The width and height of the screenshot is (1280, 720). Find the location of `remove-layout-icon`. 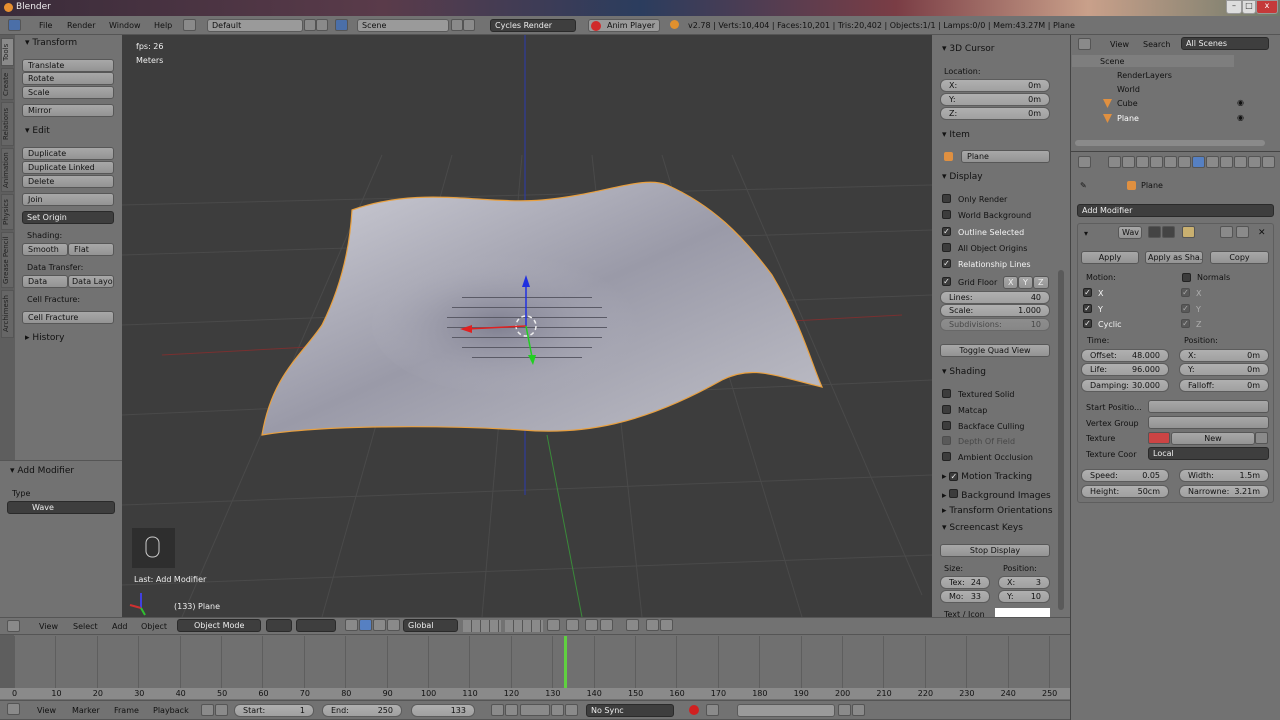

remove-layout-icon is located at coordinates (322, 25).